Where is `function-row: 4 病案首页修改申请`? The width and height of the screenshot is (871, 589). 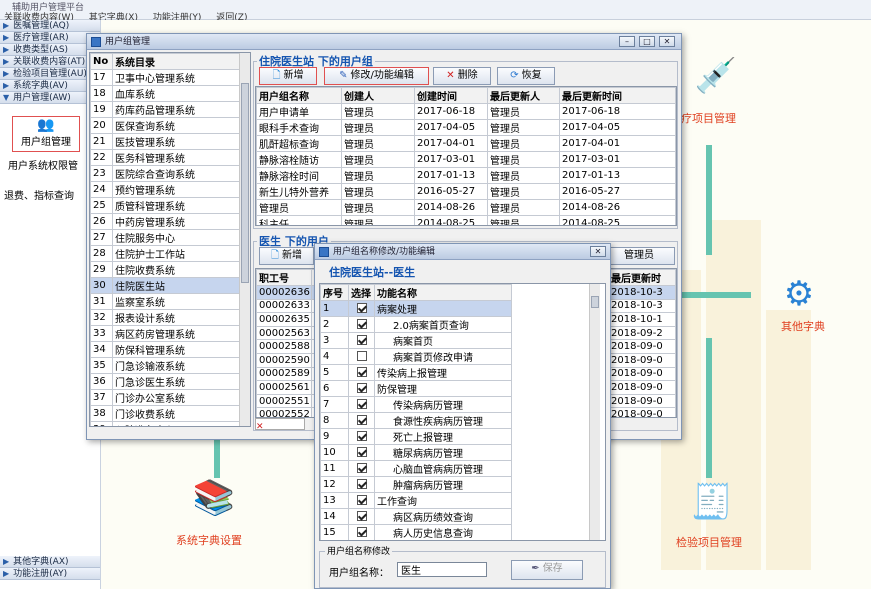
function-row: 4 病案首页修改申请 is located at coordinates (462, 356).